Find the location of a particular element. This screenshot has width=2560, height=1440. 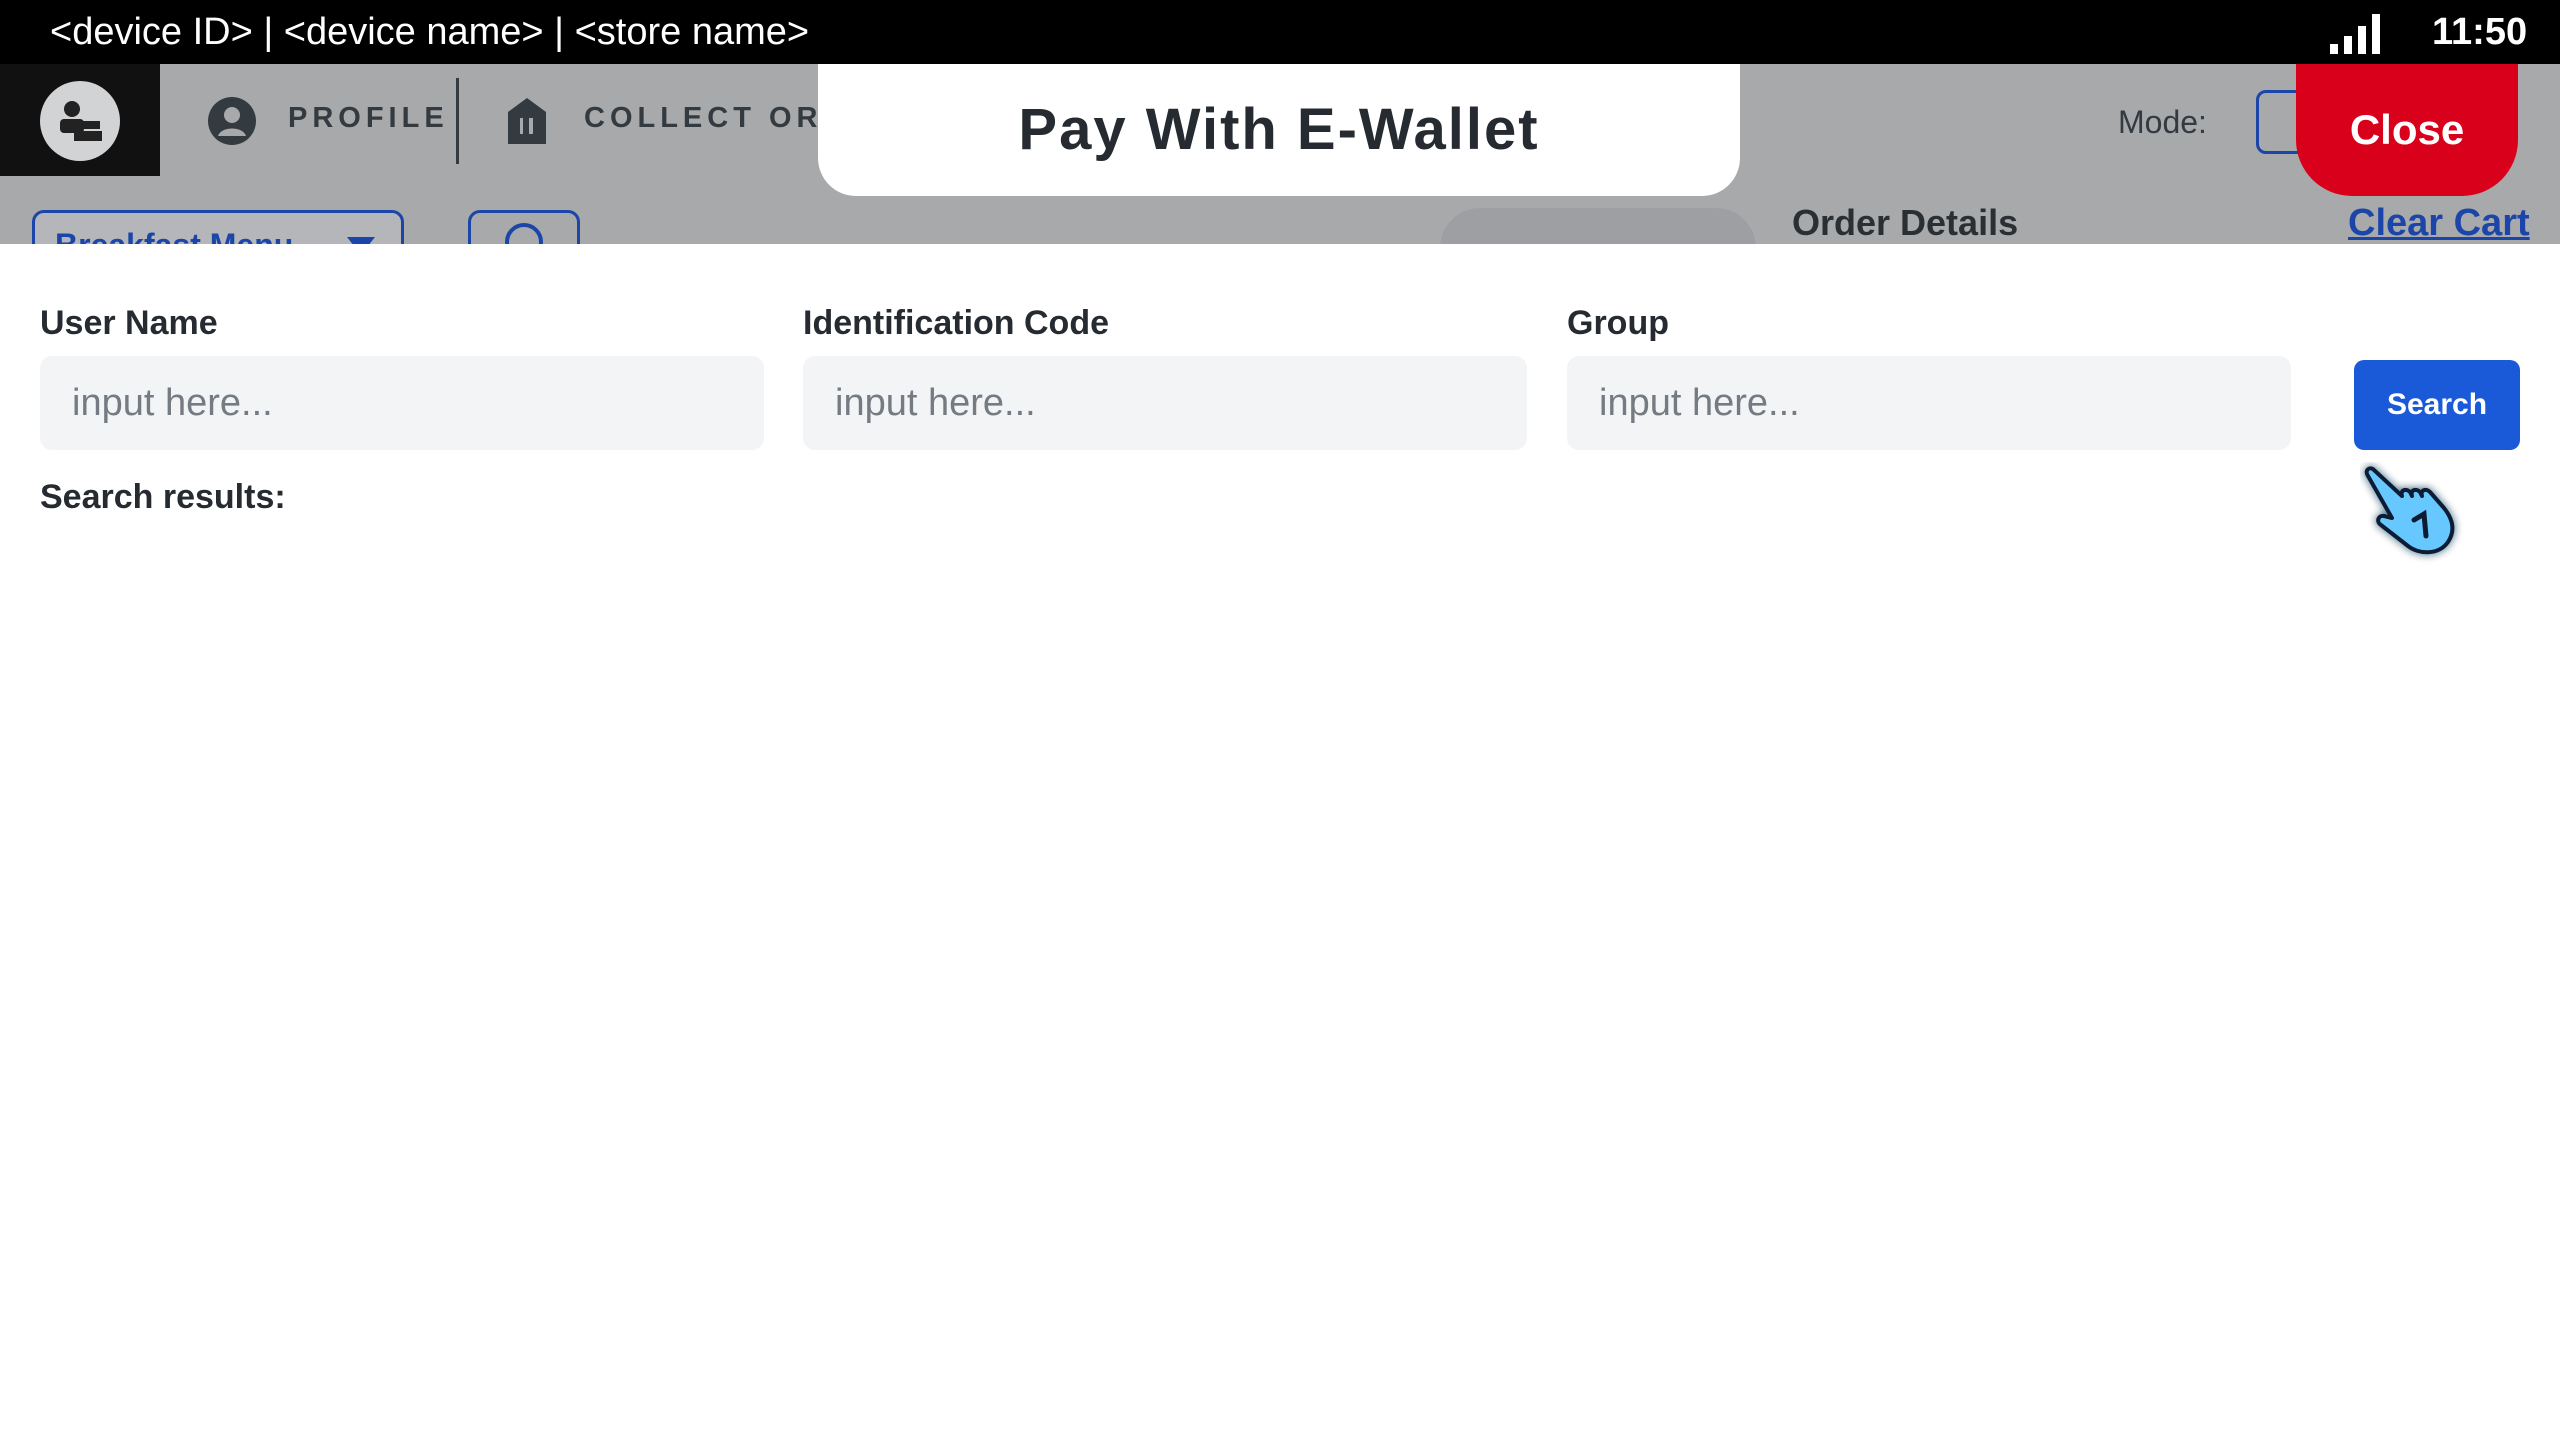

modal-title-tab: Pay With E-Wallet is located at coordinates (1279, 130).